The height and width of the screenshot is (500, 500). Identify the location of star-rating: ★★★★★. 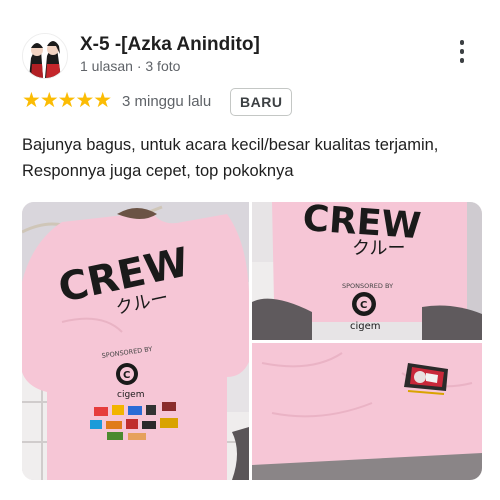
(67, 100).